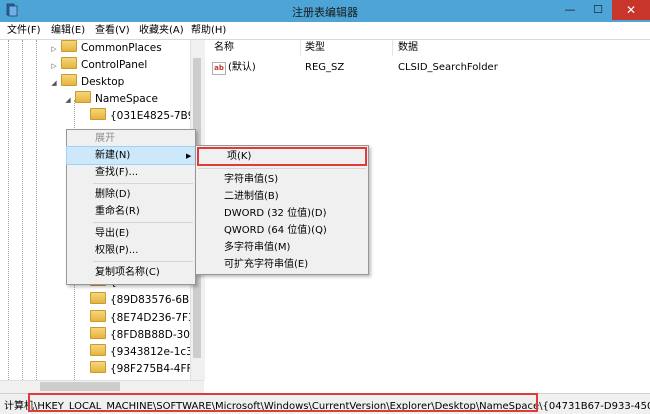  Describe the element at coordinates (131, 272) in the screenshot. I see `menu-item-copy-key-name: 复制项名称(C)` at that location.